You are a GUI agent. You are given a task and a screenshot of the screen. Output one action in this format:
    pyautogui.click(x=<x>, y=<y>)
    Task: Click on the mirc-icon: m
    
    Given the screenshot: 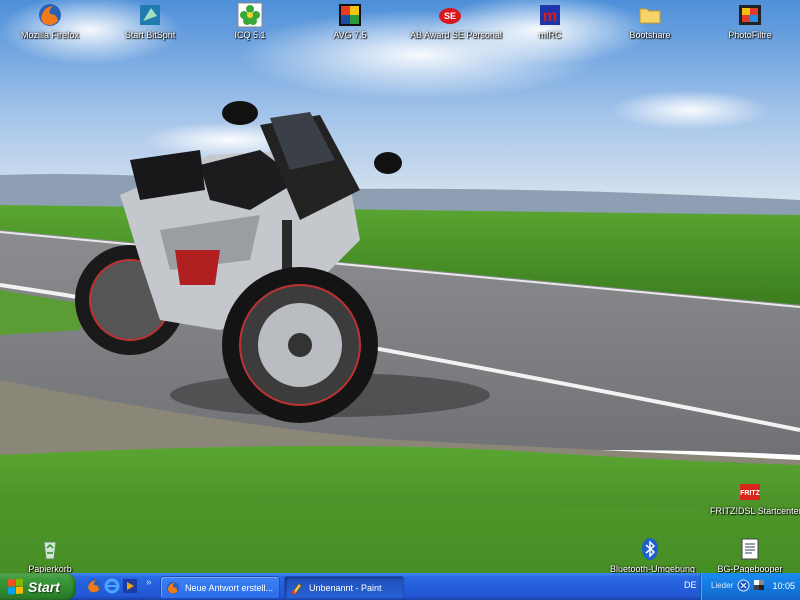 What is the action you would take?
    pyautogui.click(x=550, y=15)
    